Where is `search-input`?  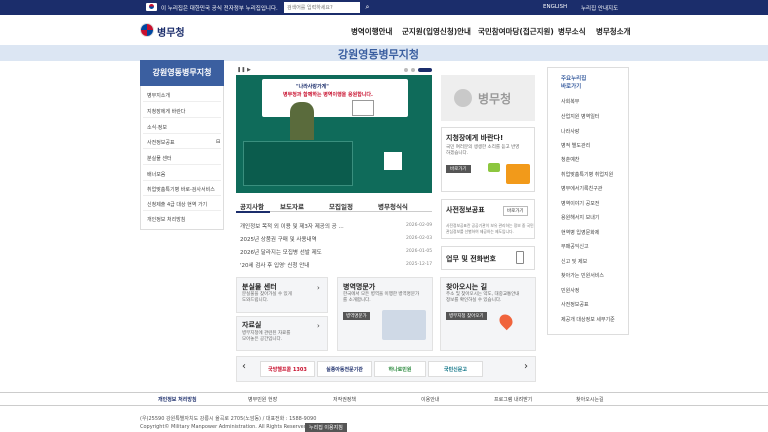 search-input is located at coordinates (322, 7).